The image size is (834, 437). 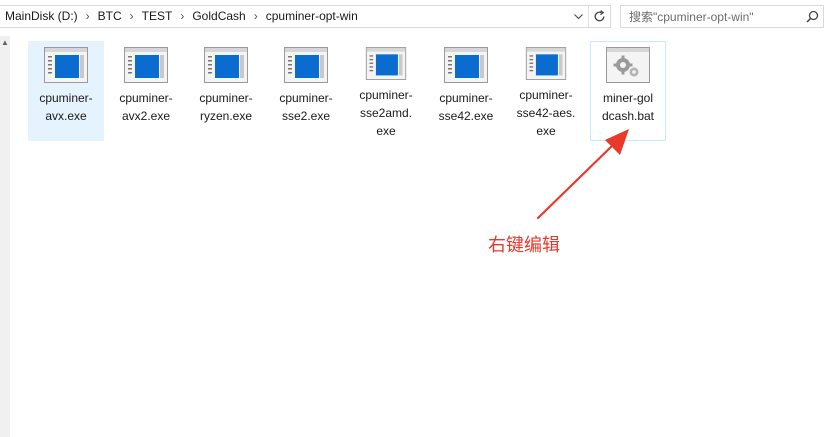 I want to click on file-item: cpuminer-ryzen.exe, so click(x=226, y=91).